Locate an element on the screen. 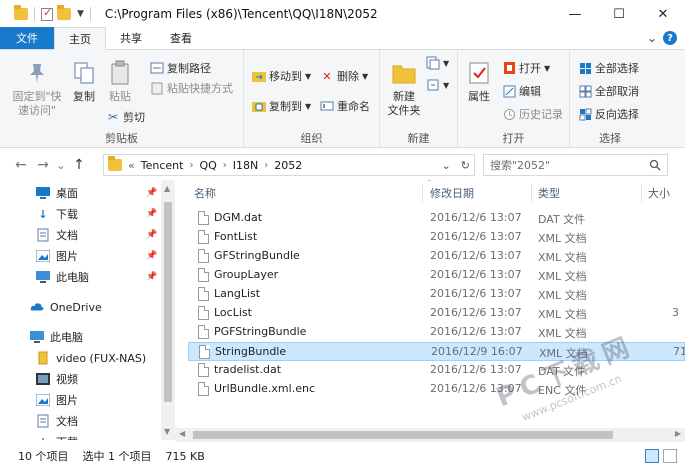  scroll-right-icon: ▶ is located at coordinates (678, 433).